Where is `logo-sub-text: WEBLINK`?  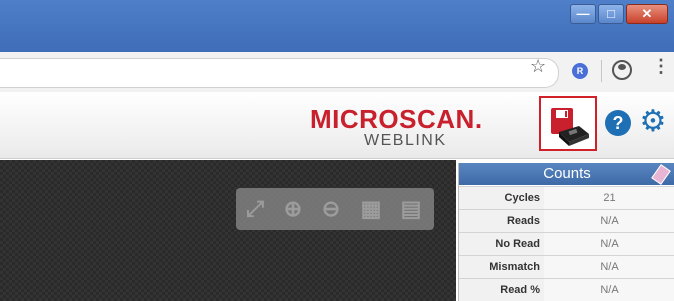 logo-sub-text: WEBLINK is located at coordinates (405, 140).